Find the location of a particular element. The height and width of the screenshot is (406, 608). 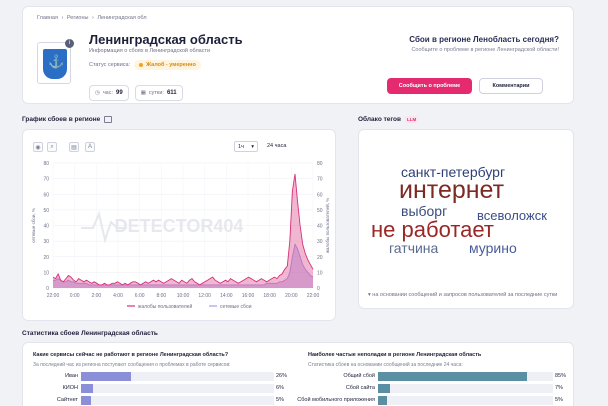

x-tick-label: 22:00 is located at coordinates (313, 296).